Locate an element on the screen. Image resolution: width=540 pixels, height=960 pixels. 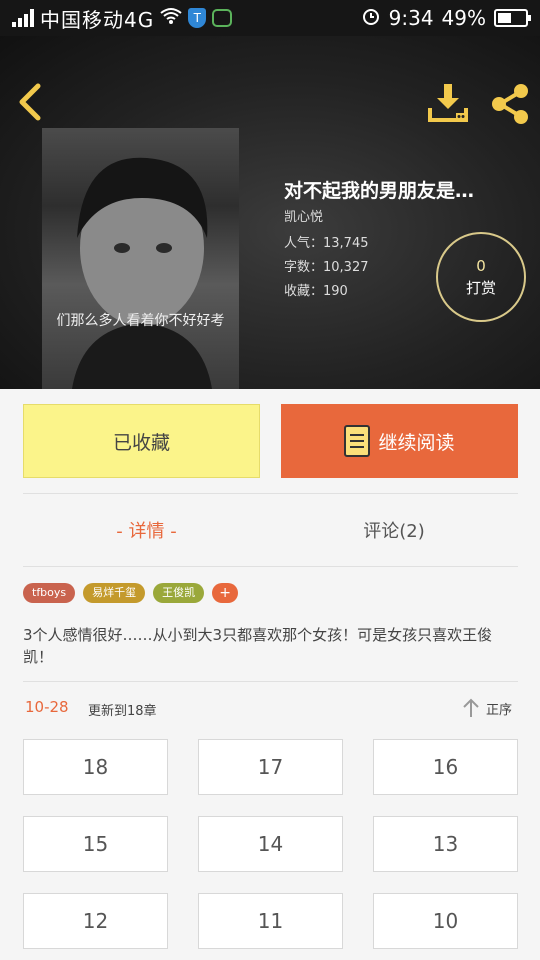
chevron-left-icon is located at coordinates (30, 102).